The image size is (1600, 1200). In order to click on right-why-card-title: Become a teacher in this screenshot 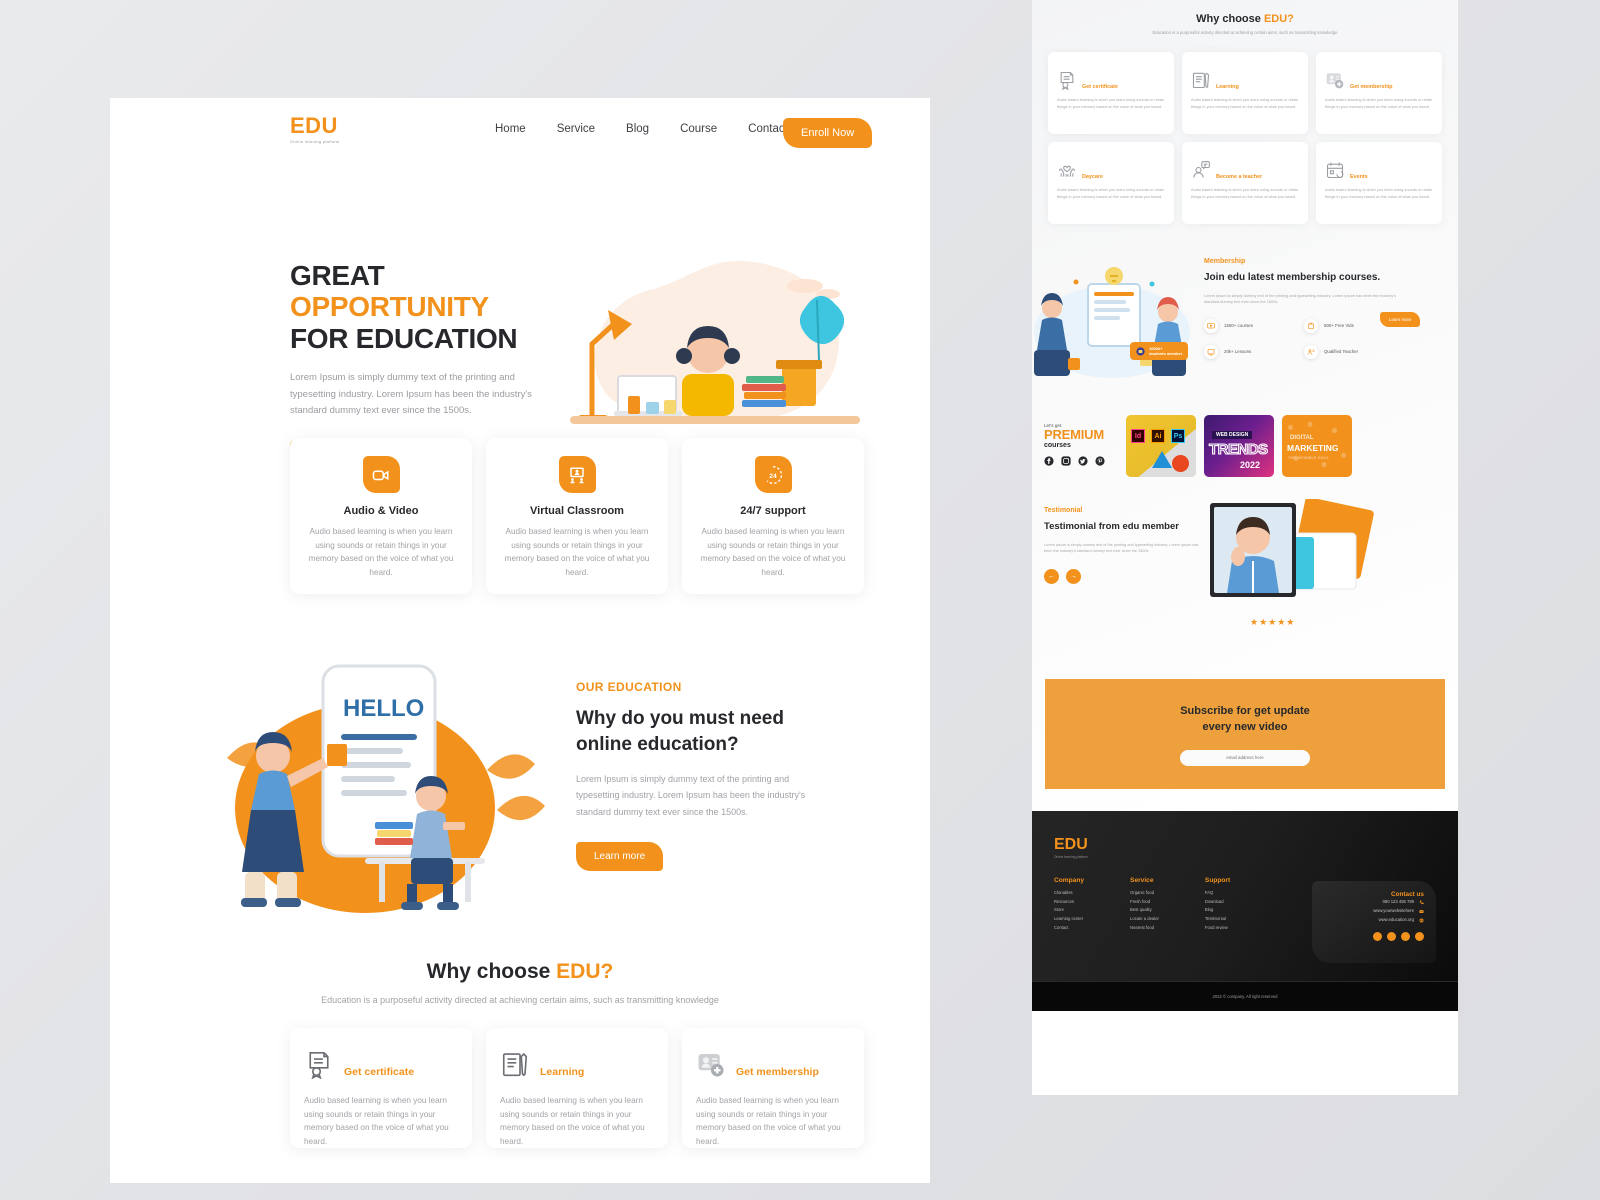, I will do `click(1239, 177)`.